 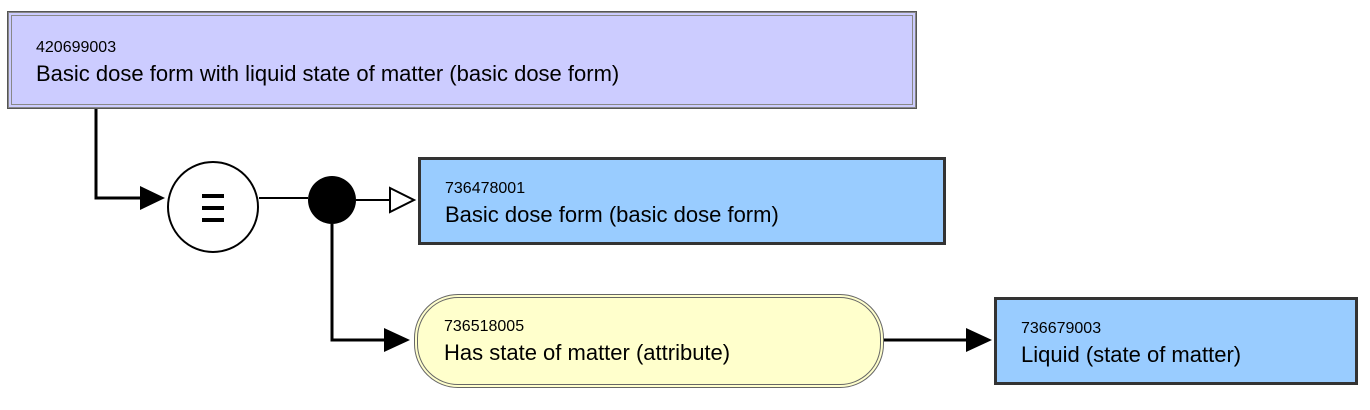 What do you see at coordinates (152, 198) in the screenshot?
I see `arrowhead-status` at bounding box center [152, 198].